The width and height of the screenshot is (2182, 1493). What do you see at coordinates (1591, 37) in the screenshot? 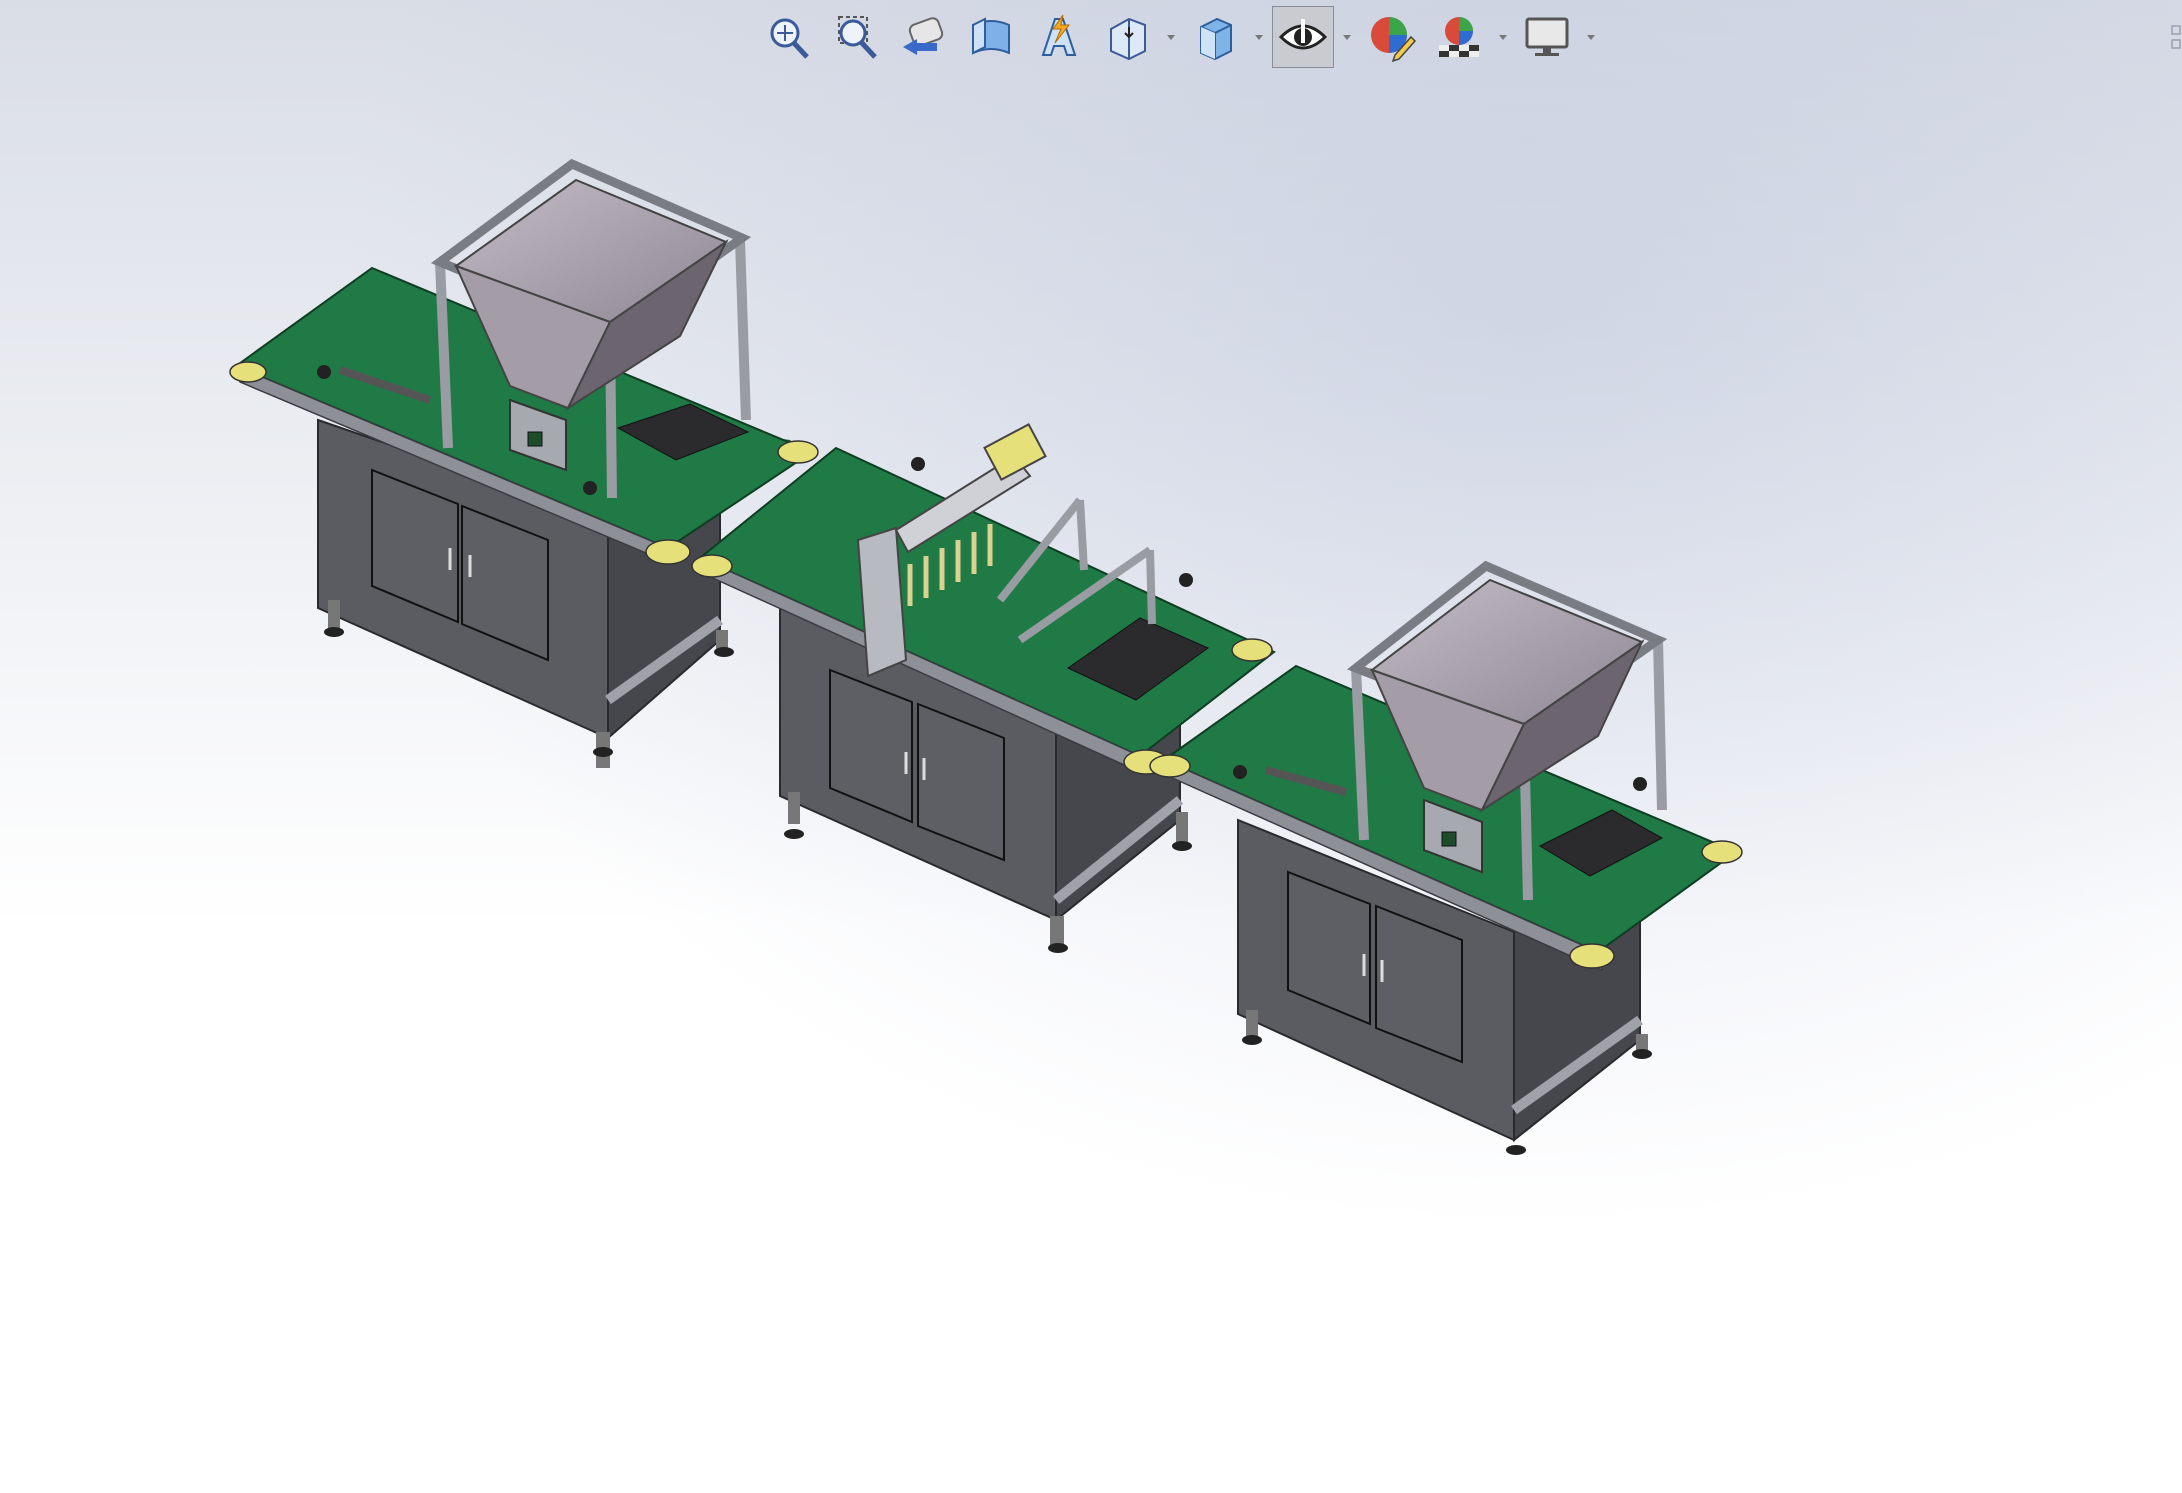
I see `view-settings-dropdown-icon` at bounding box center [1591, 37].